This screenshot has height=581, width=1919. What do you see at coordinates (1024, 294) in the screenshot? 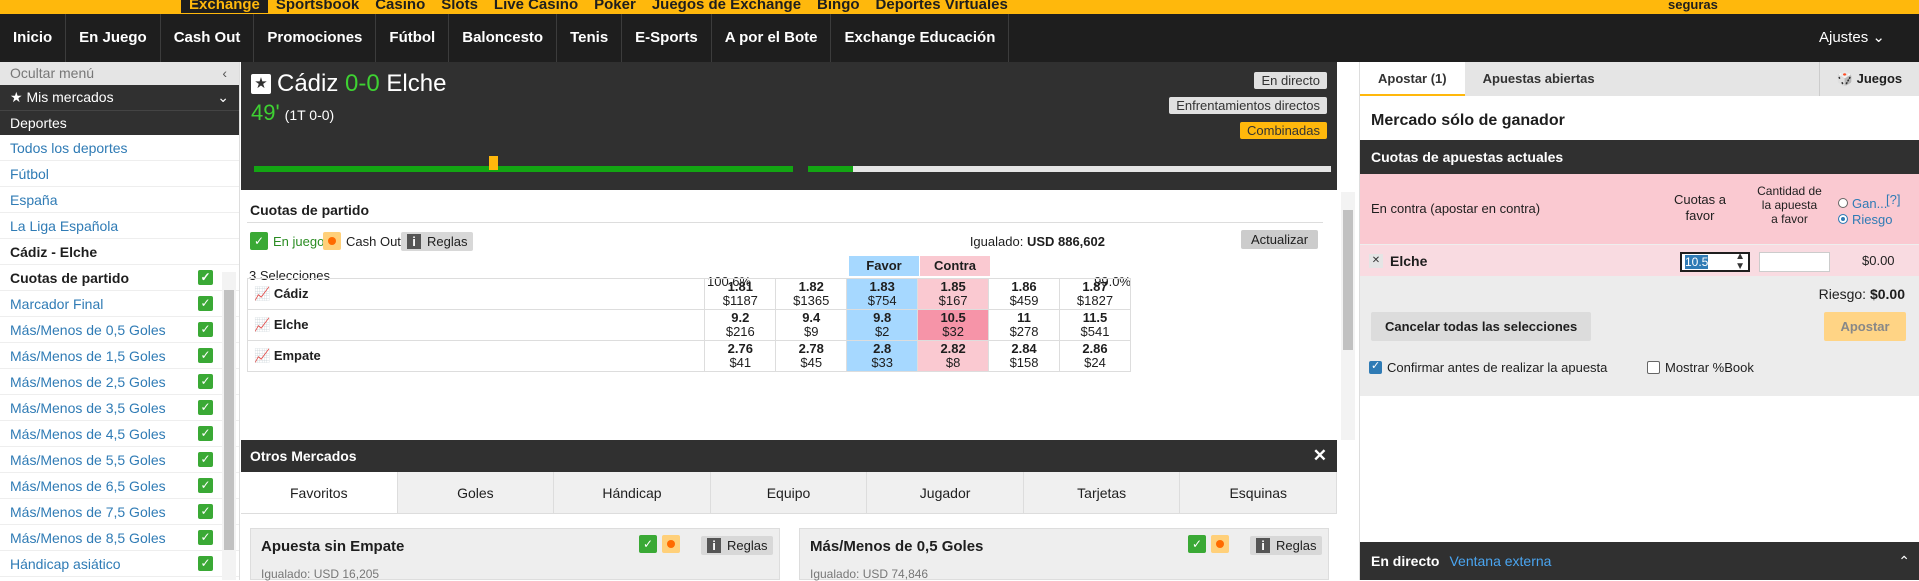
I see `odds-cell: 1.86 $459` at bounding box center [1024, 294].